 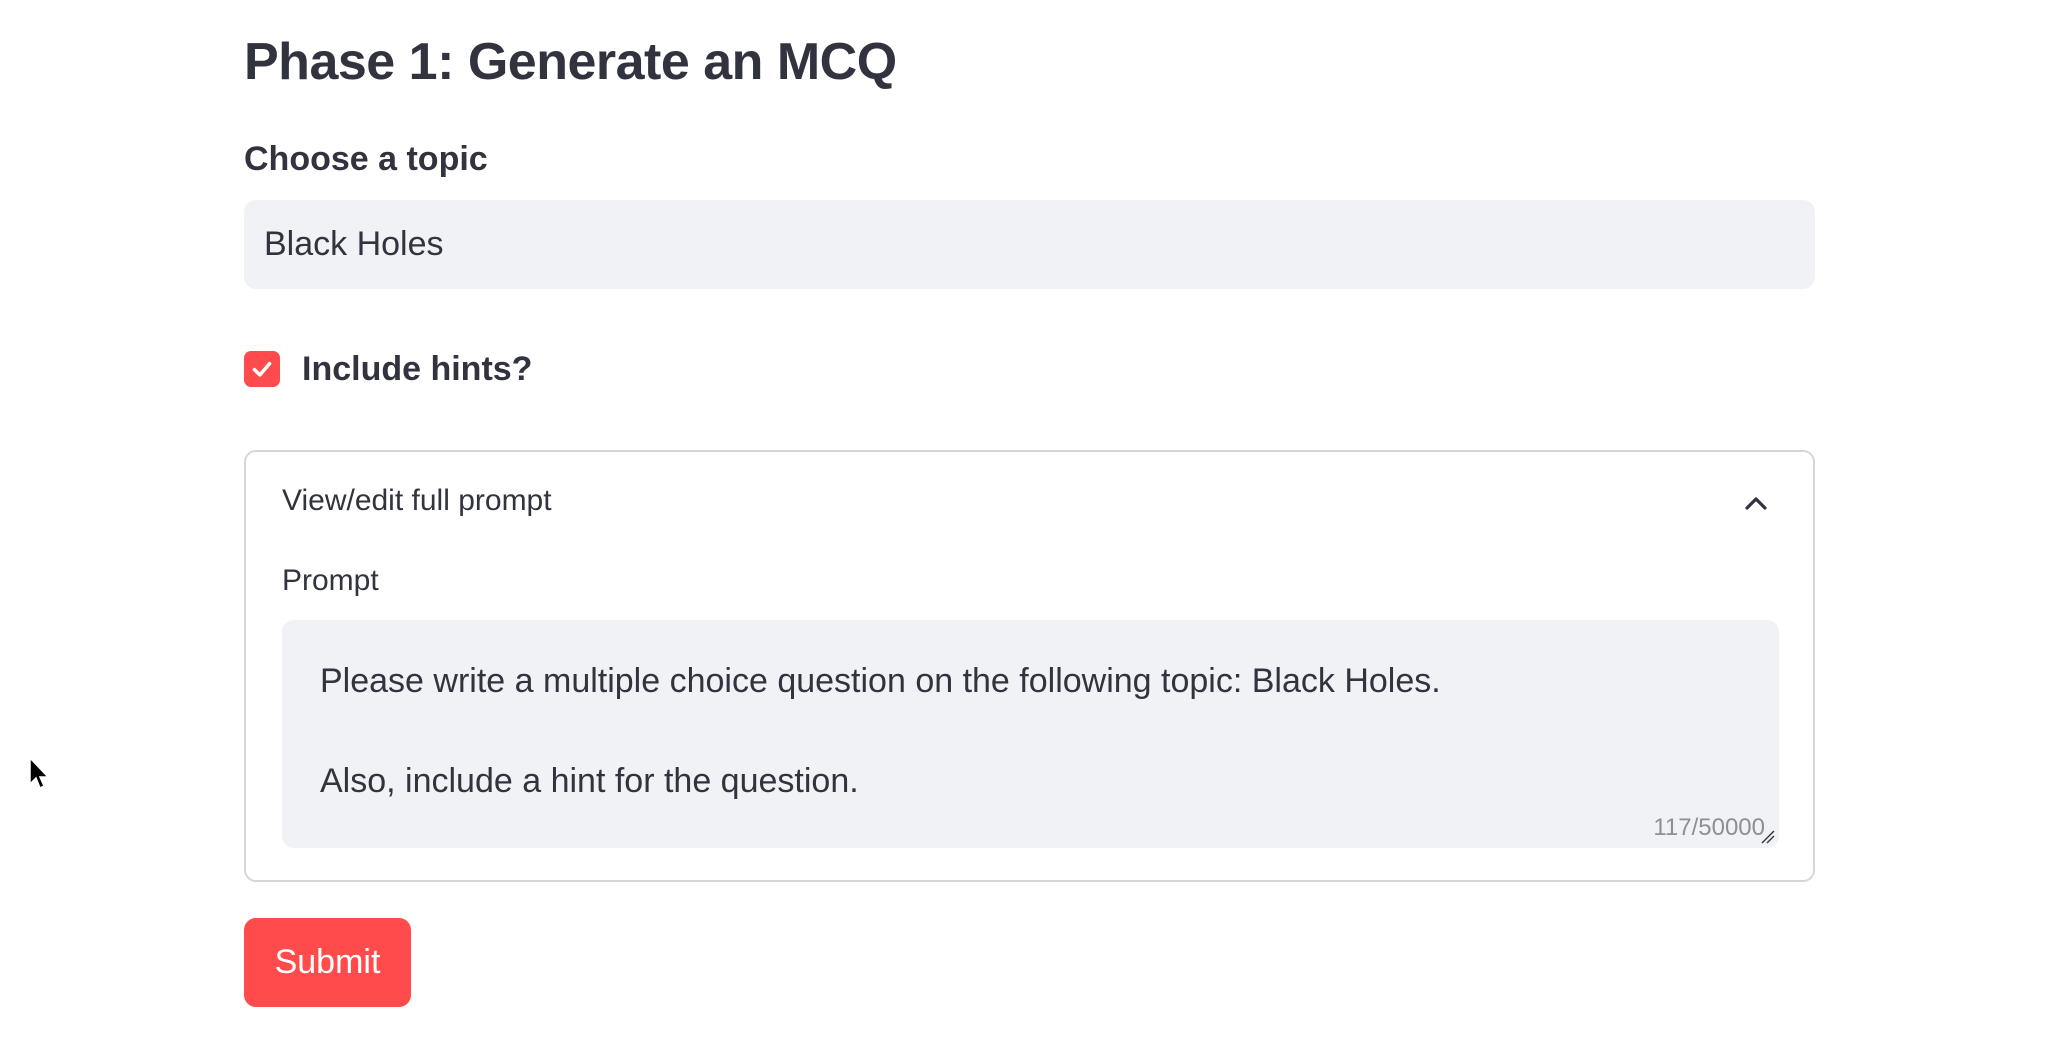 I want to click on prompt-label: Prompt, so click(x=330, y=580).